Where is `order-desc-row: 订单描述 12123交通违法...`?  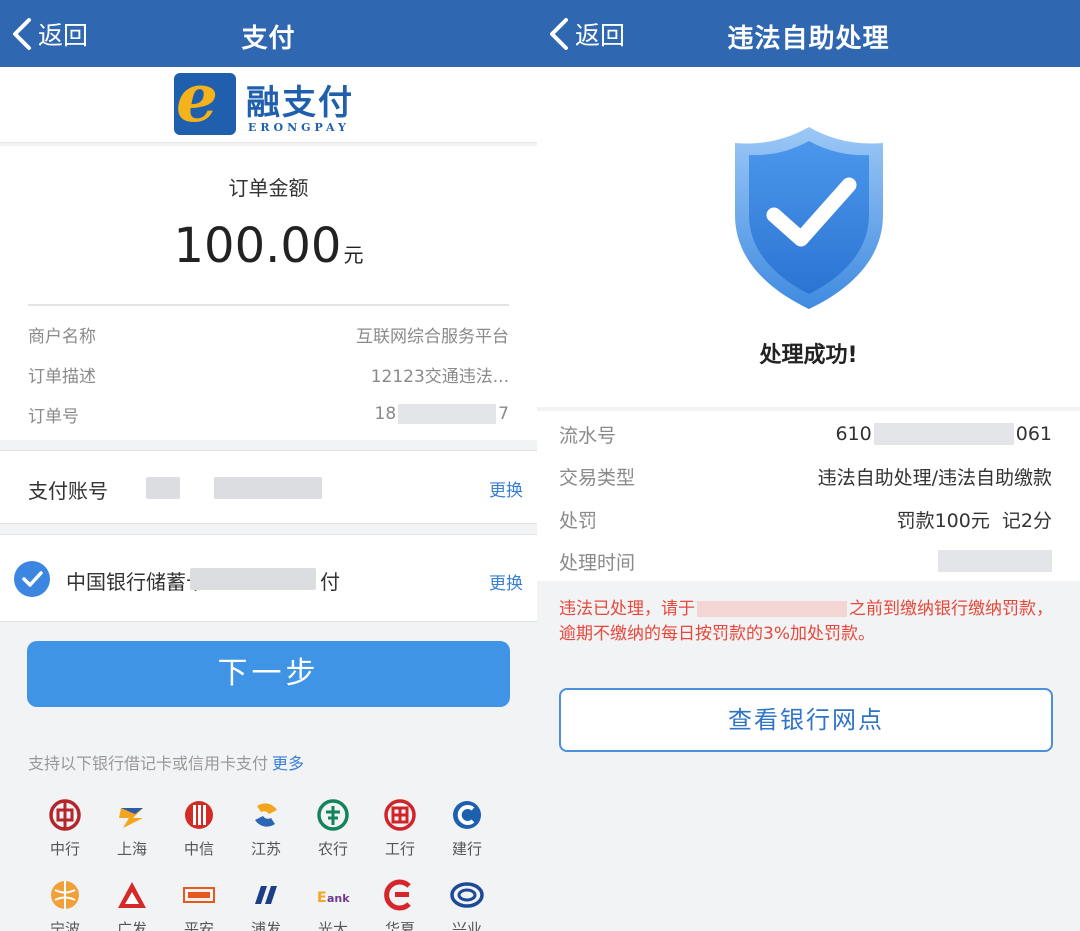 order-desc-row: 订单描述 12123交通违法... is located at coordinates (268, 374).